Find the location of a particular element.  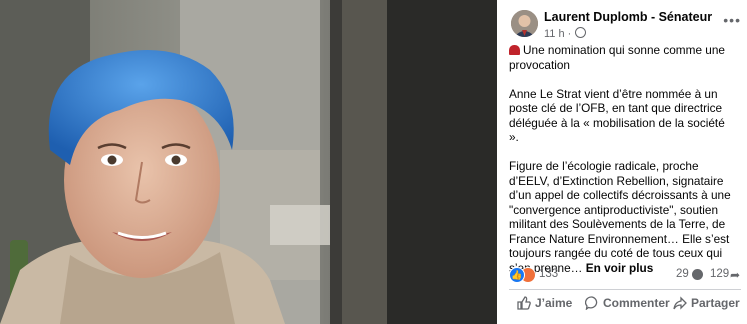

author-name: Laurent Duplomb - Sénateur is located at coordinates (628, 17).